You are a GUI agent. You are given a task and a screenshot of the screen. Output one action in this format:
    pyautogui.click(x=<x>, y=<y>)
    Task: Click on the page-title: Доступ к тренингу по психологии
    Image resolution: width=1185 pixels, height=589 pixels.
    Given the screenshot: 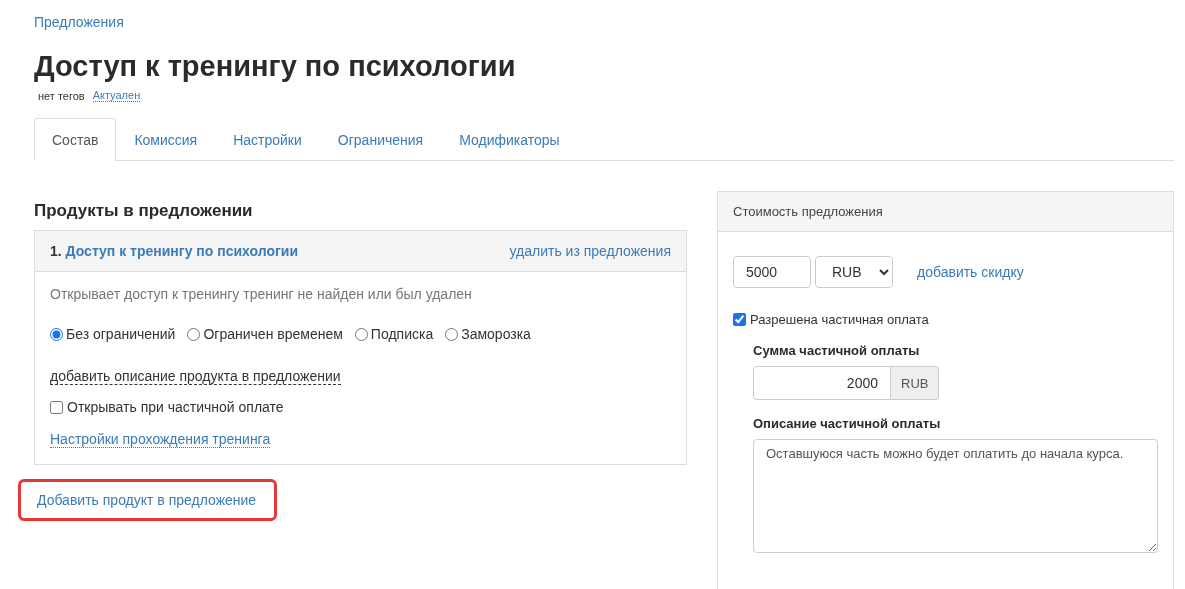 What is the action you would take?
    pyautogui.click(x=275, y=66)
    